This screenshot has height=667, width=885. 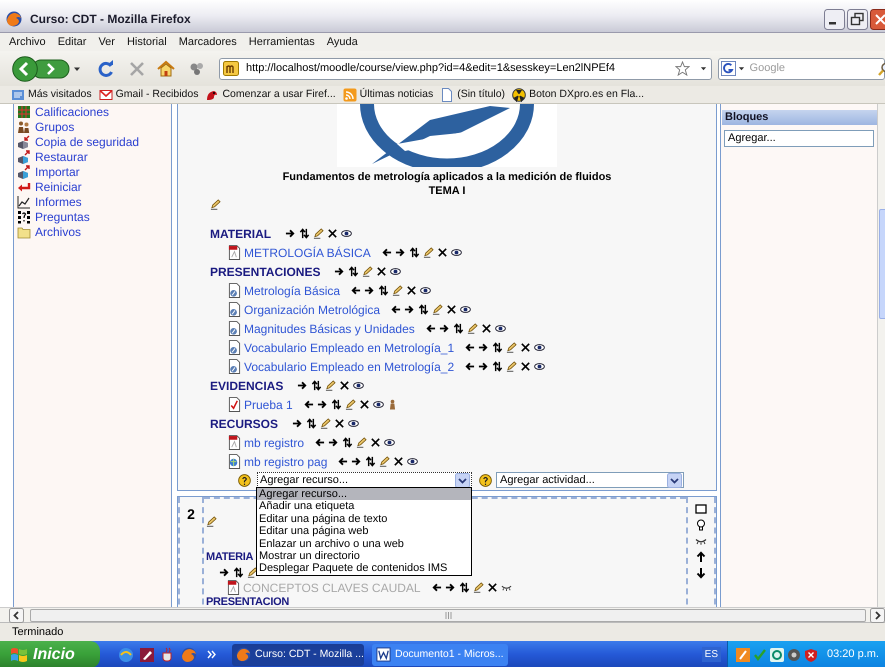 What do you see at coordinates (292, 291) in the screenshot?
I see `resource-link: Metrología Básica` at bounding box center [292, 291].